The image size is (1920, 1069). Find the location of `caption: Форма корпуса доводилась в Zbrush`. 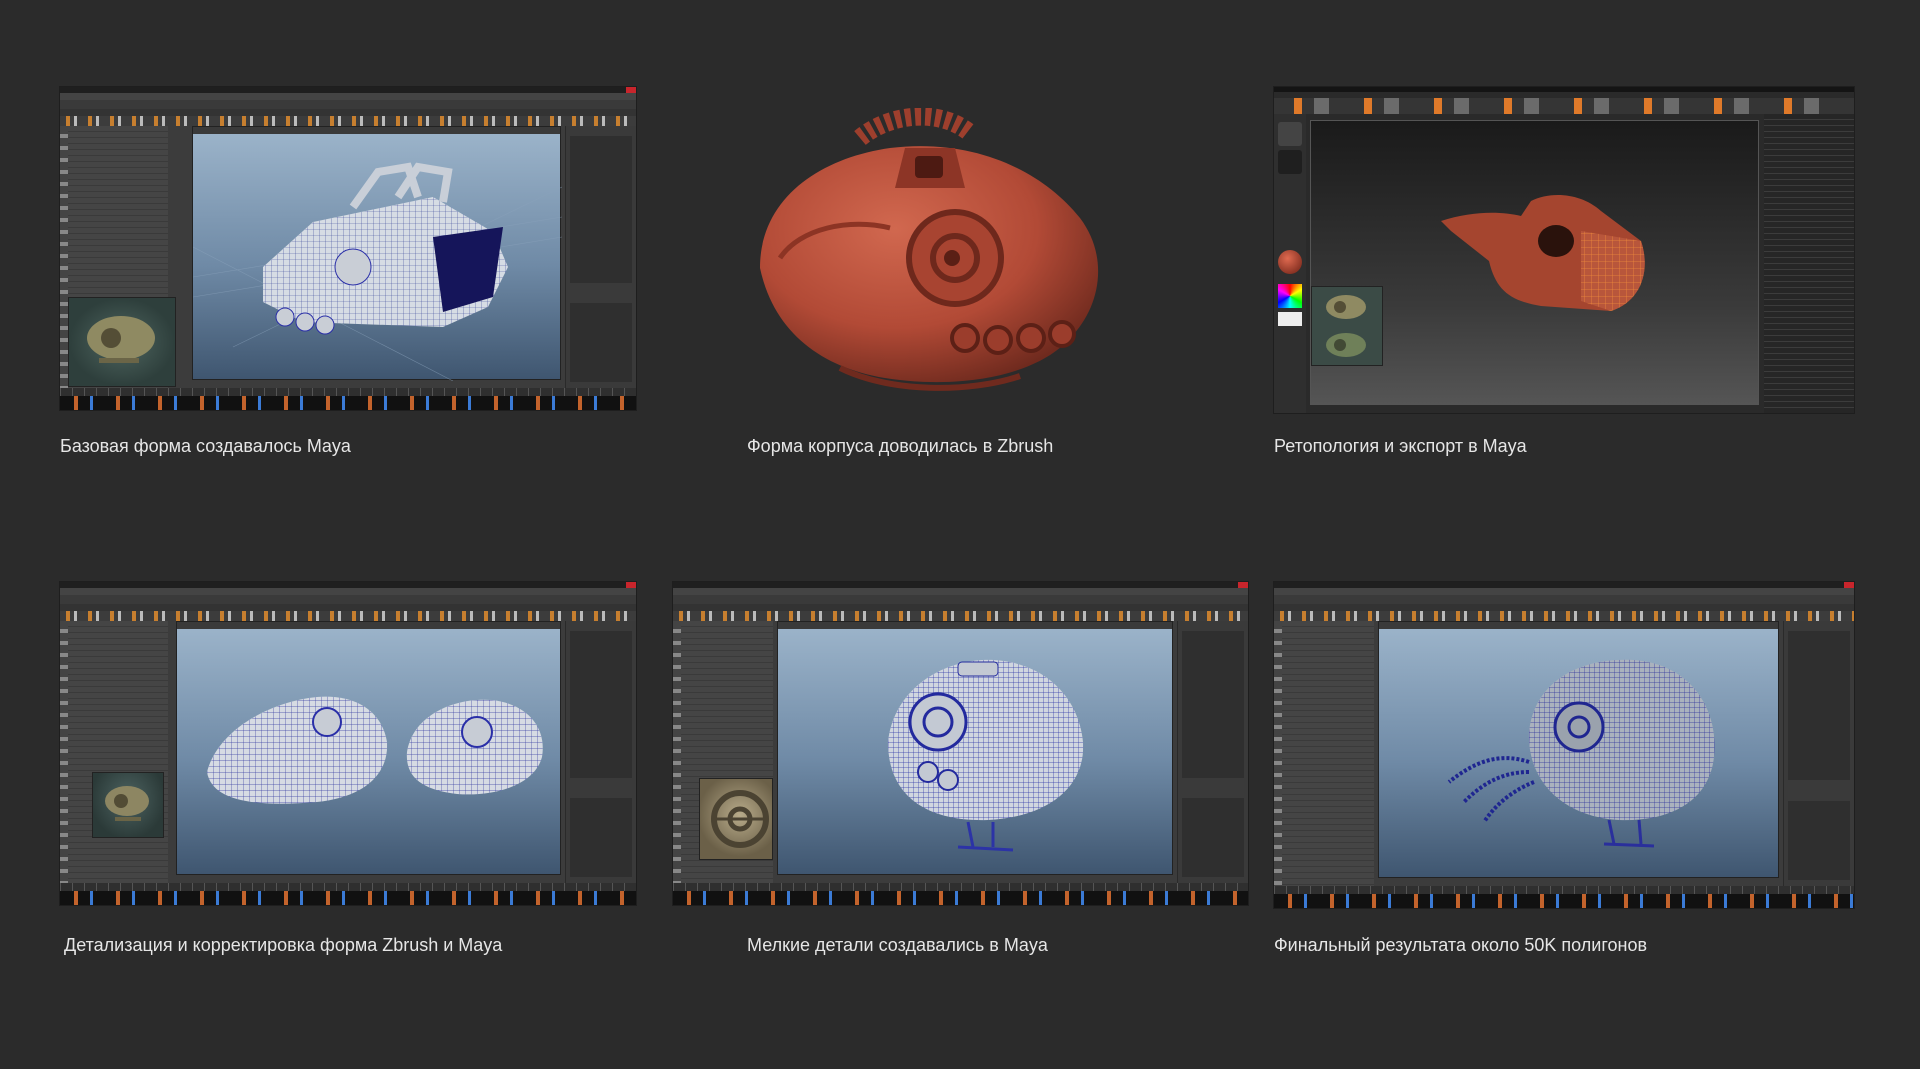

caption: Форма корпуса доводилась в Zbrush is located at coordinates (900, 446).